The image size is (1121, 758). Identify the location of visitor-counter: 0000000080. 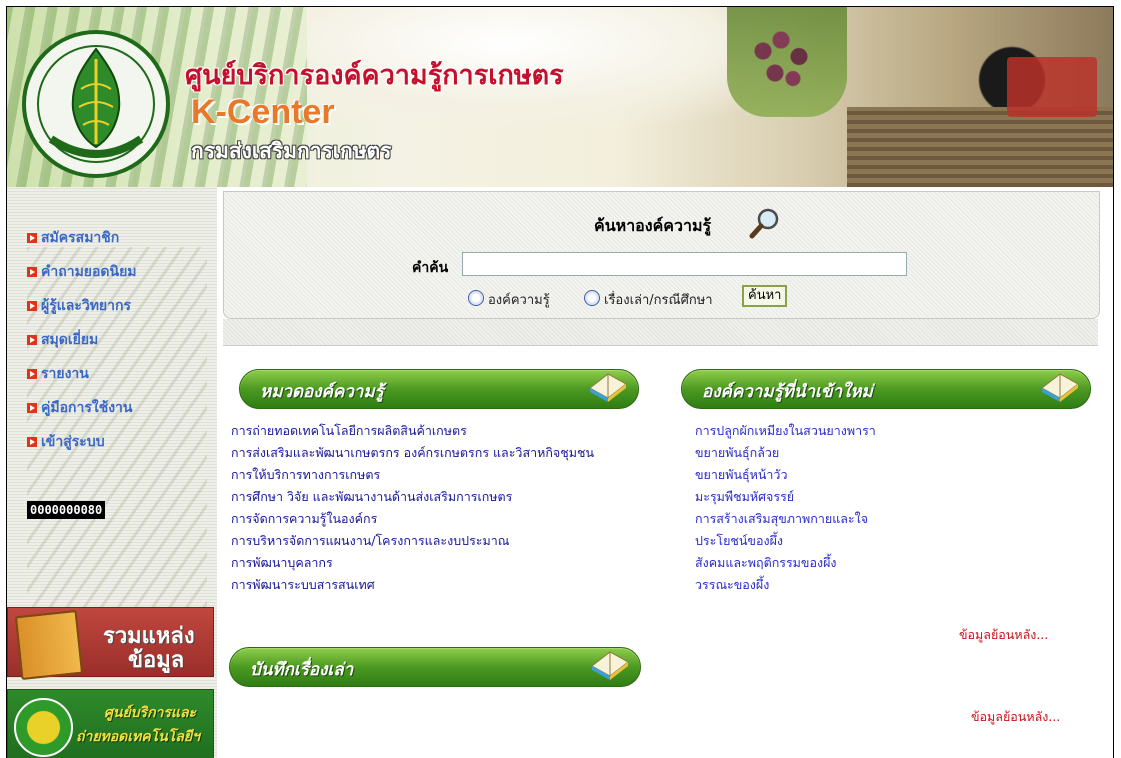
(66, 510).